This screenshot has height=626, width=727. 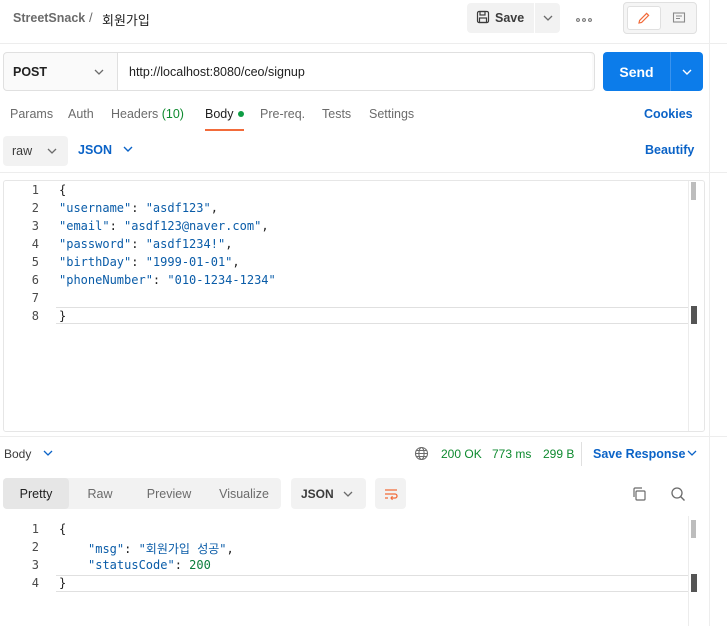 What do you see at coordinates (135, 114) in the screenshot?
I see `tab-headers-label: Headers` at bounding box center [135, 114].